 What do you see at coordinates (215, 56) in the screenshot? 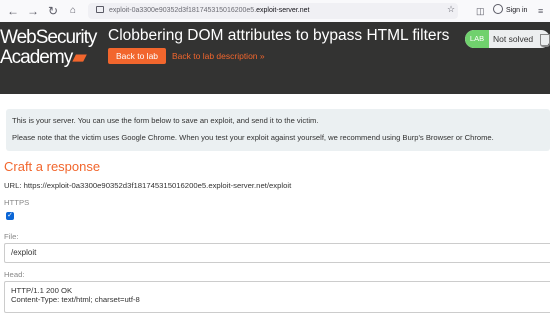
I see `back-to-description-label: Back to lab description` at bounding box center [215, 56].